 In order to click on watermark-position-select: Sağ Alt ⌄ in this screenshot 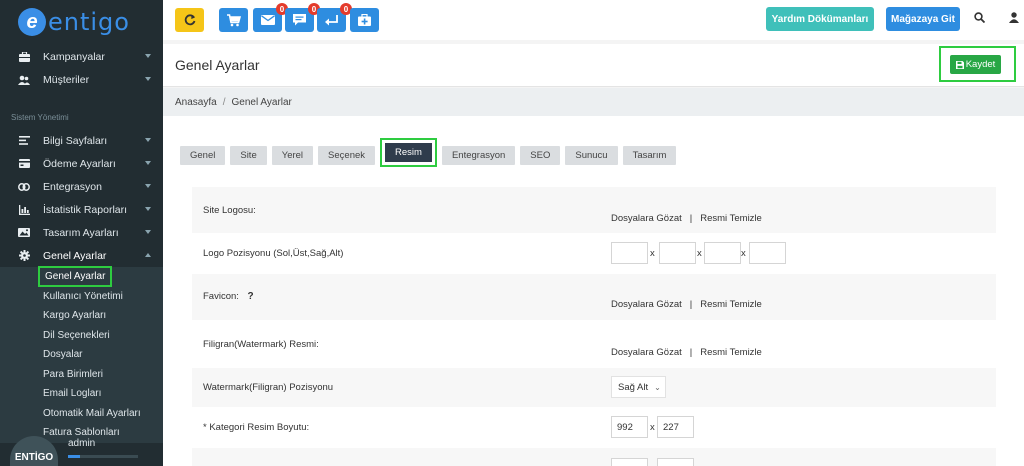, I will do `click(638, 387)`.